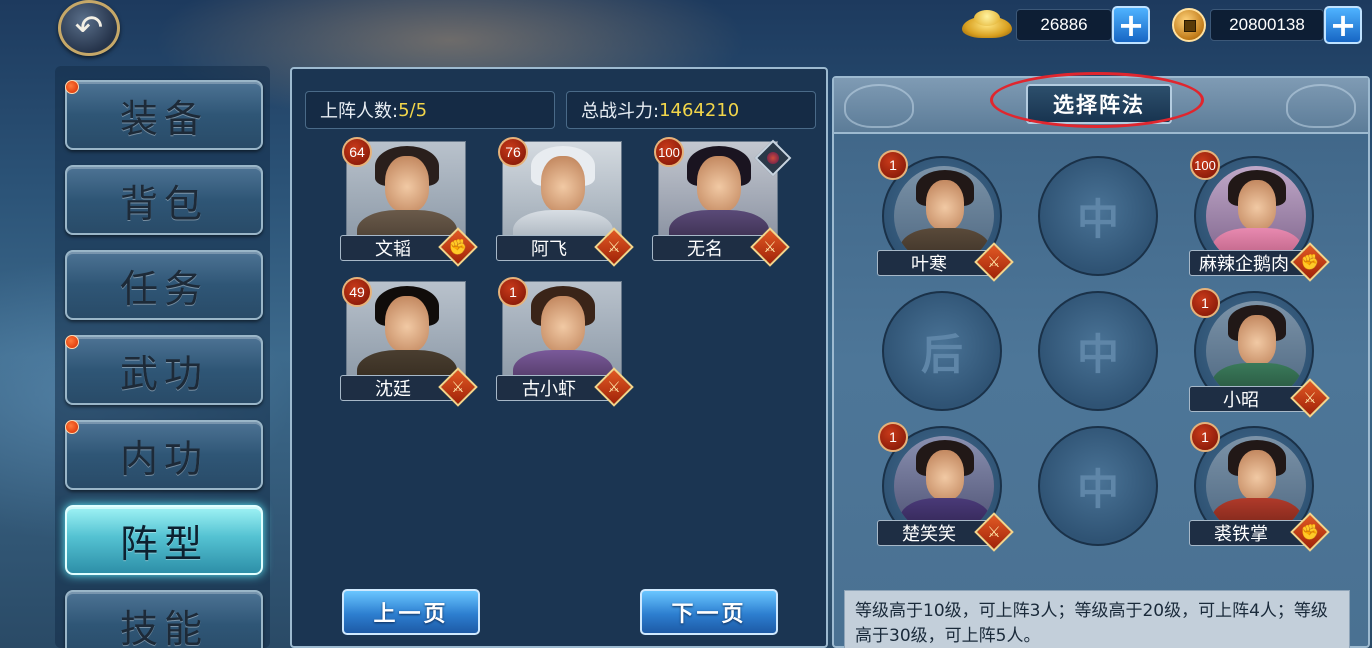 This screenshot has height=648, width=1372. I want to click on slot-hero-name: 裘铁掌, so click(1248, 533).